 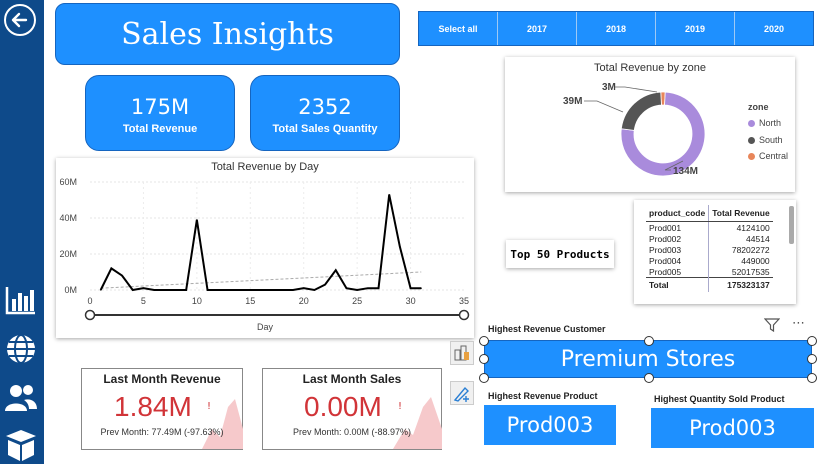 I want to click on x-tick-label: 30, so click(x=411, y=301).